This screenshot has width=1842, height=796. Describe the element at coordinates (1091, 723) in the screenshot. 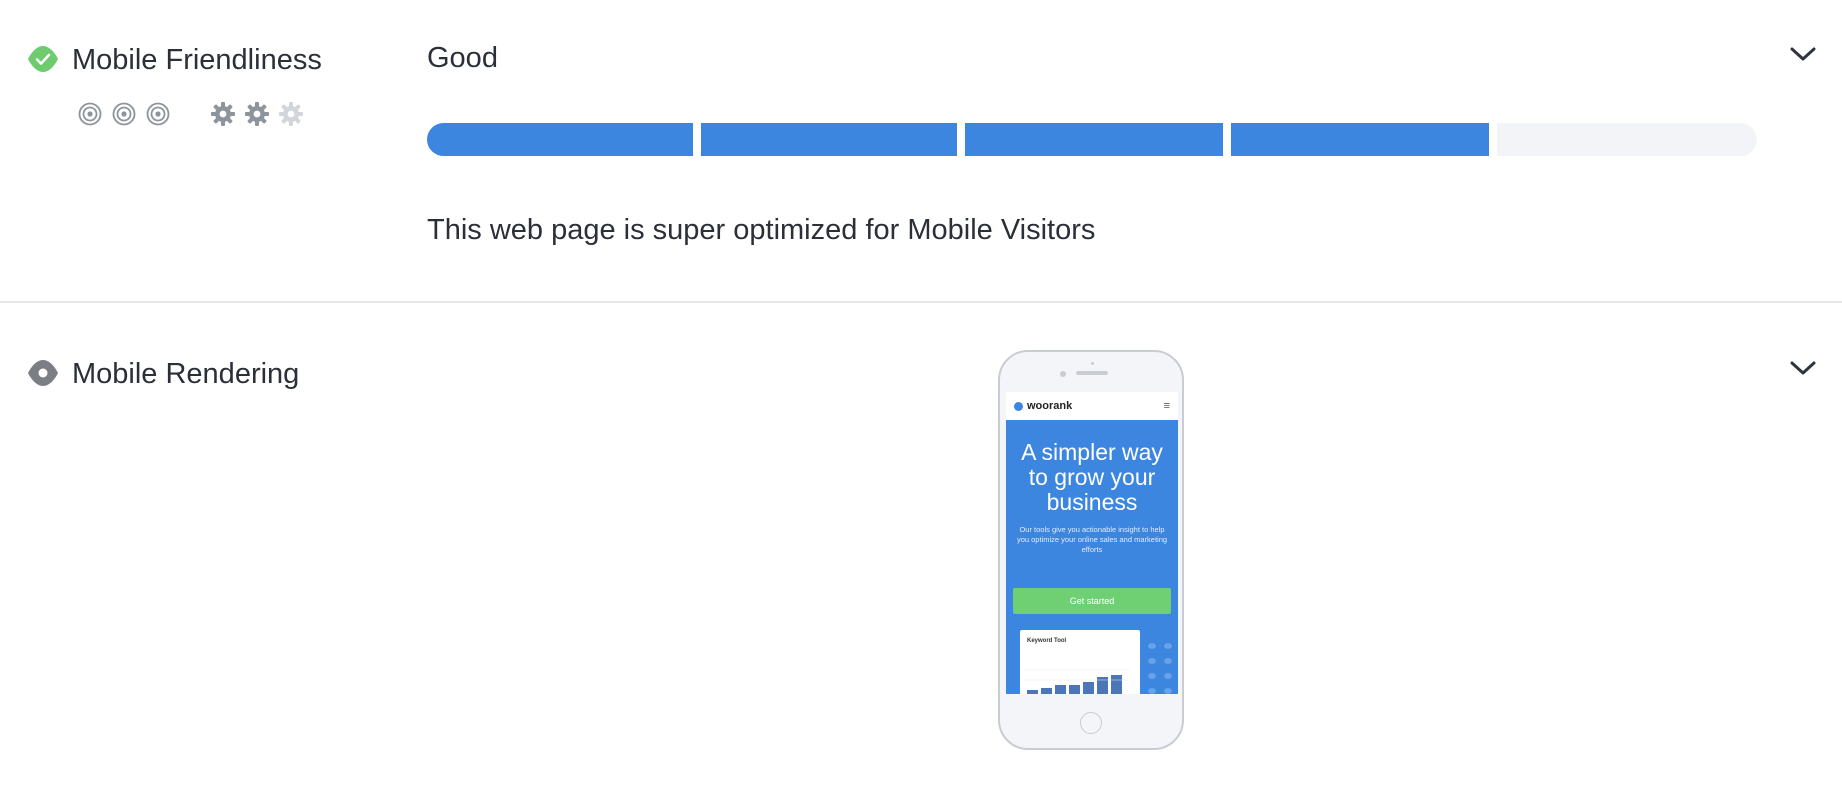

I see `phone-home-button` at that location.